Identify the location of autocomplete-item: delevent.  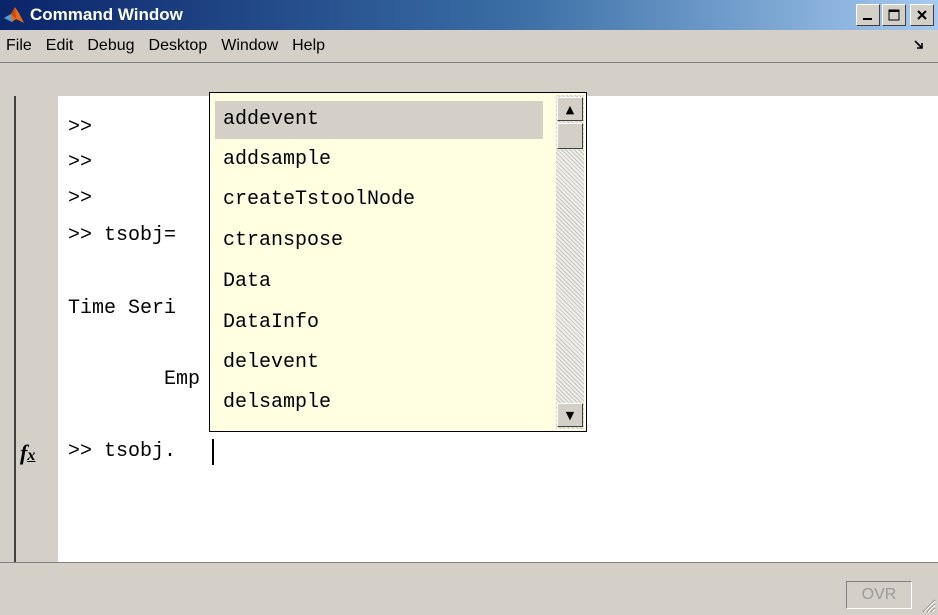
(379, 363).